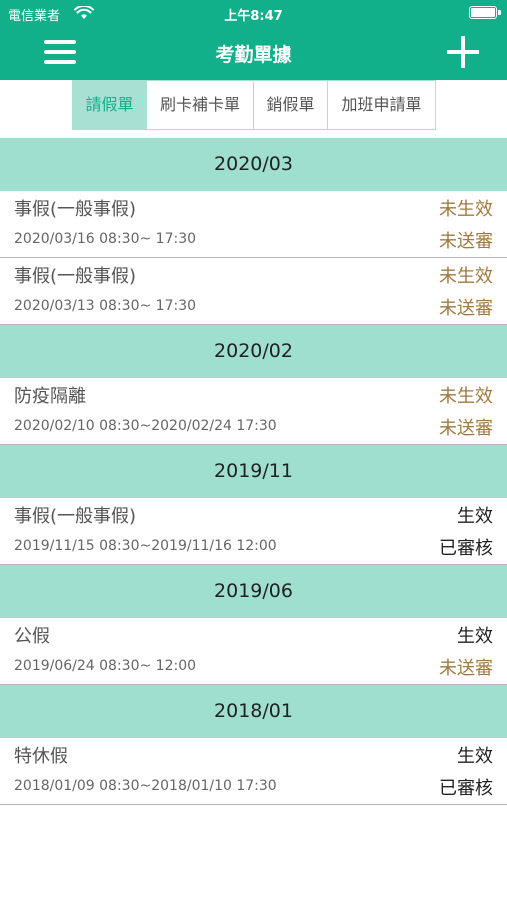 The height and width of the screenshot is (900, 507). What do you see at coordinates (291, 105) in the screenshot?
I see `tab-leave-cancellation: 銷假單` at bounding box center [291, 105].